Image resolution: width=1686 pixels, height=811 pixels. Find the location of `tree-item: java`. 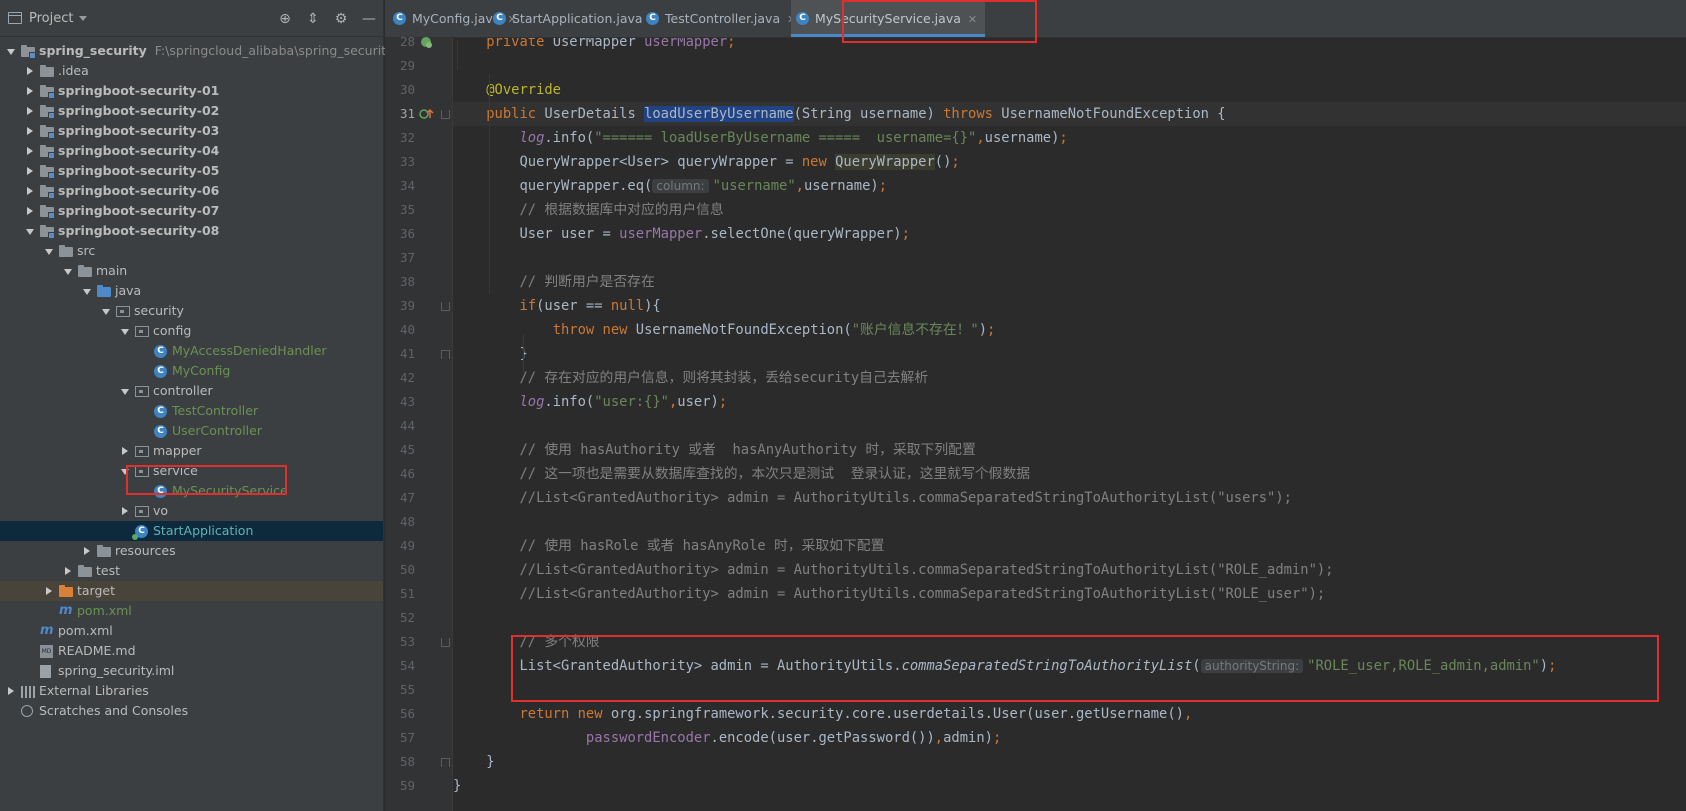

tree-item: java is located at coordinates (191, 291).